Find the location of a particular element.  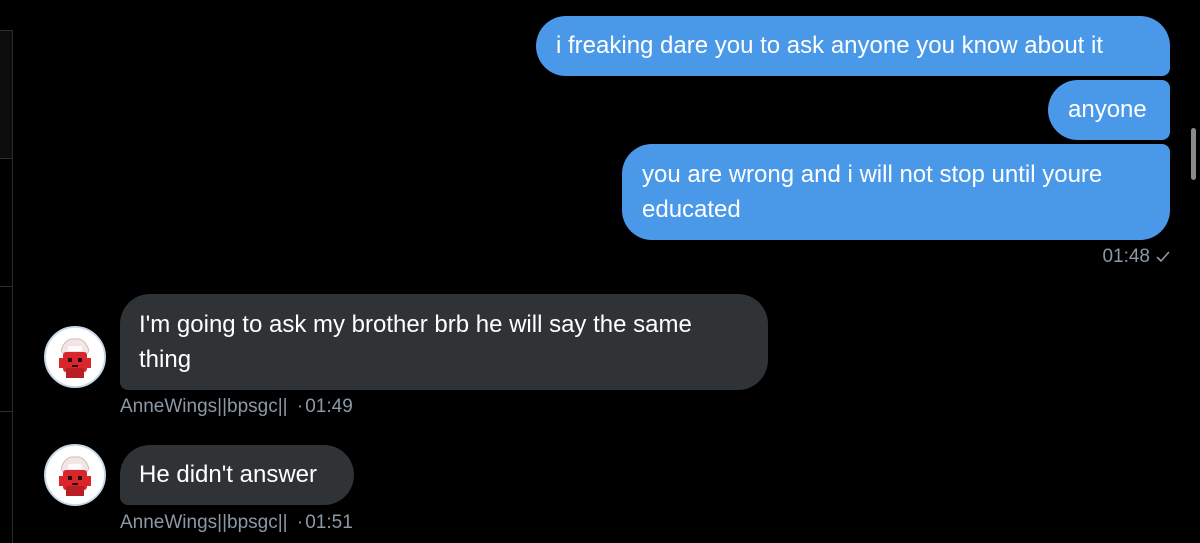

conversation-list-item-selected is located at coordinates (6, 94).